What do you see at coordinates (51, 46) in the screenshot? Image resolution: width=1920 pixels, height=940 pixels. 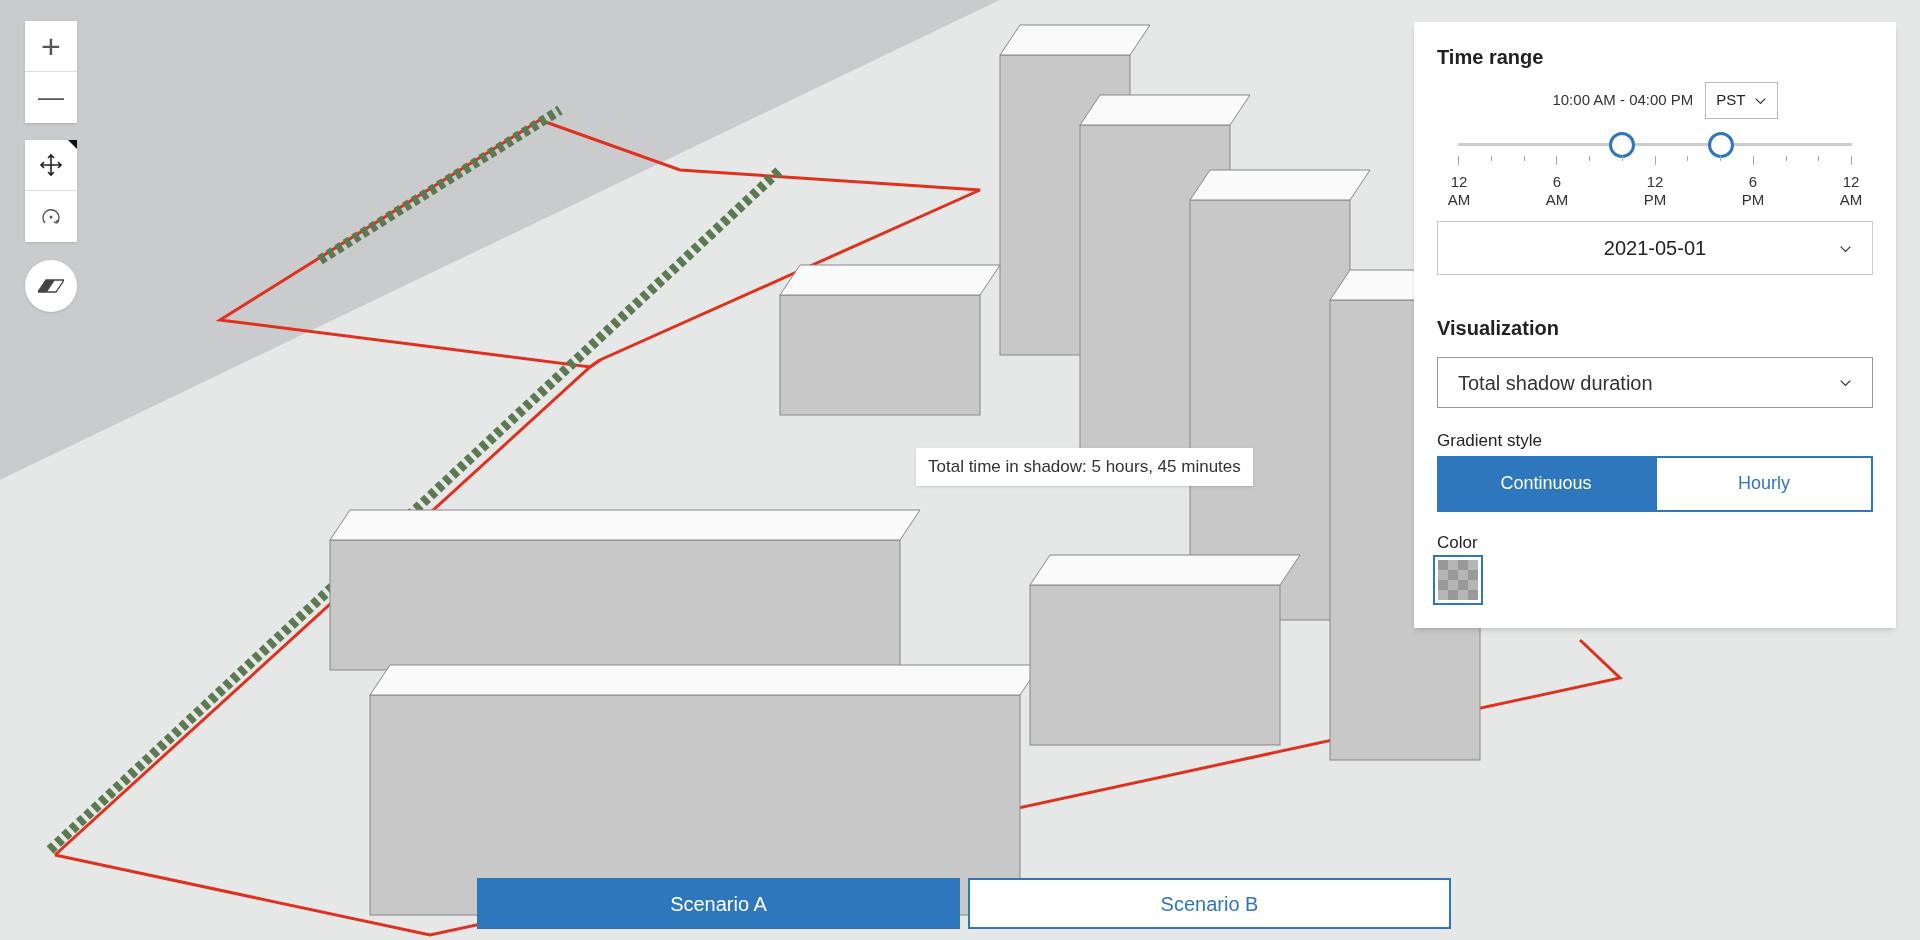 I see `zoom-in-button: +` at bounding box center [51, 46].